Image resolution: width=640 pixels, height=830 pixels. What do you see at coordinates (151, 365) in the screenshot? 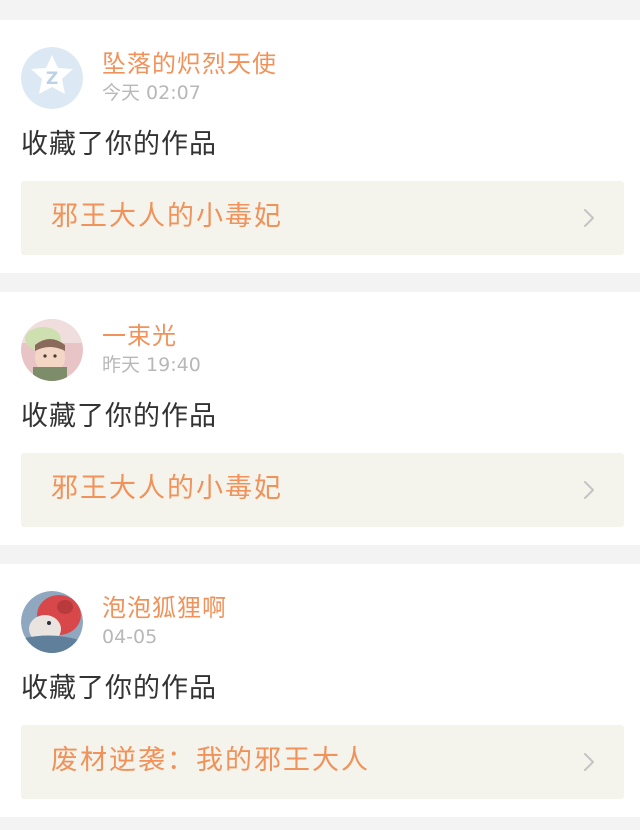
I see `timestamp: 昨天 19:40` at bounding box center [151, 365].